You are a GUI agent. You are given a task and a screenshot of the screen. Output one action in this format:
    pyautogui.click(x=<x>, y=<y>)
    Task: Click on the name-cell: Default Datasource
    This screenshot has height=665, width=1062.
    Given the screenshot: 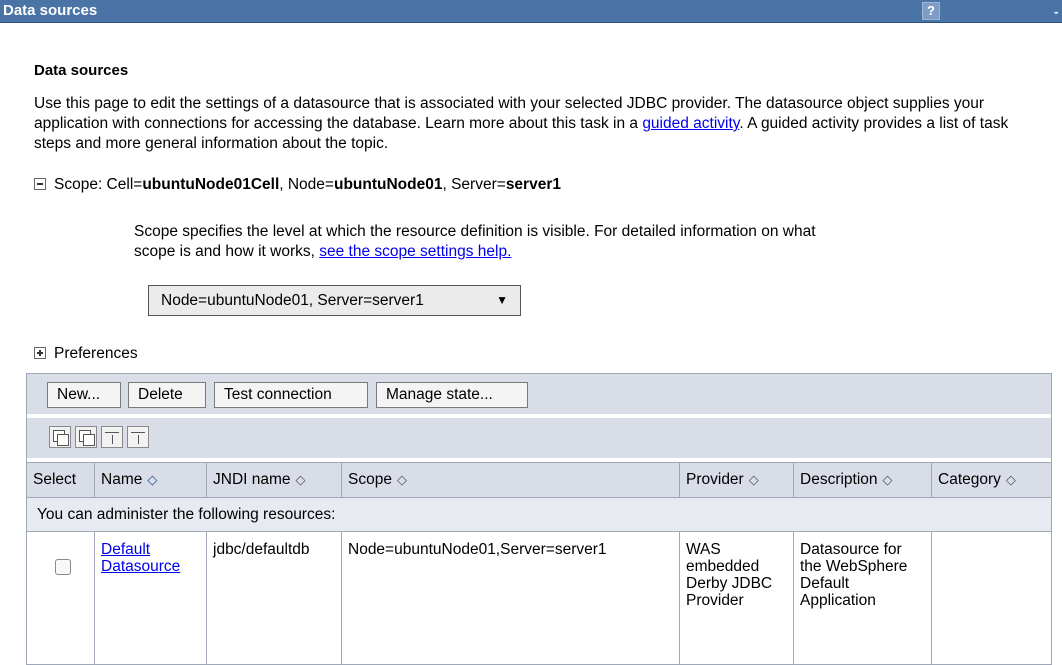 What is the action you would take?
    pyautogui.click(x=151, y=598)
    